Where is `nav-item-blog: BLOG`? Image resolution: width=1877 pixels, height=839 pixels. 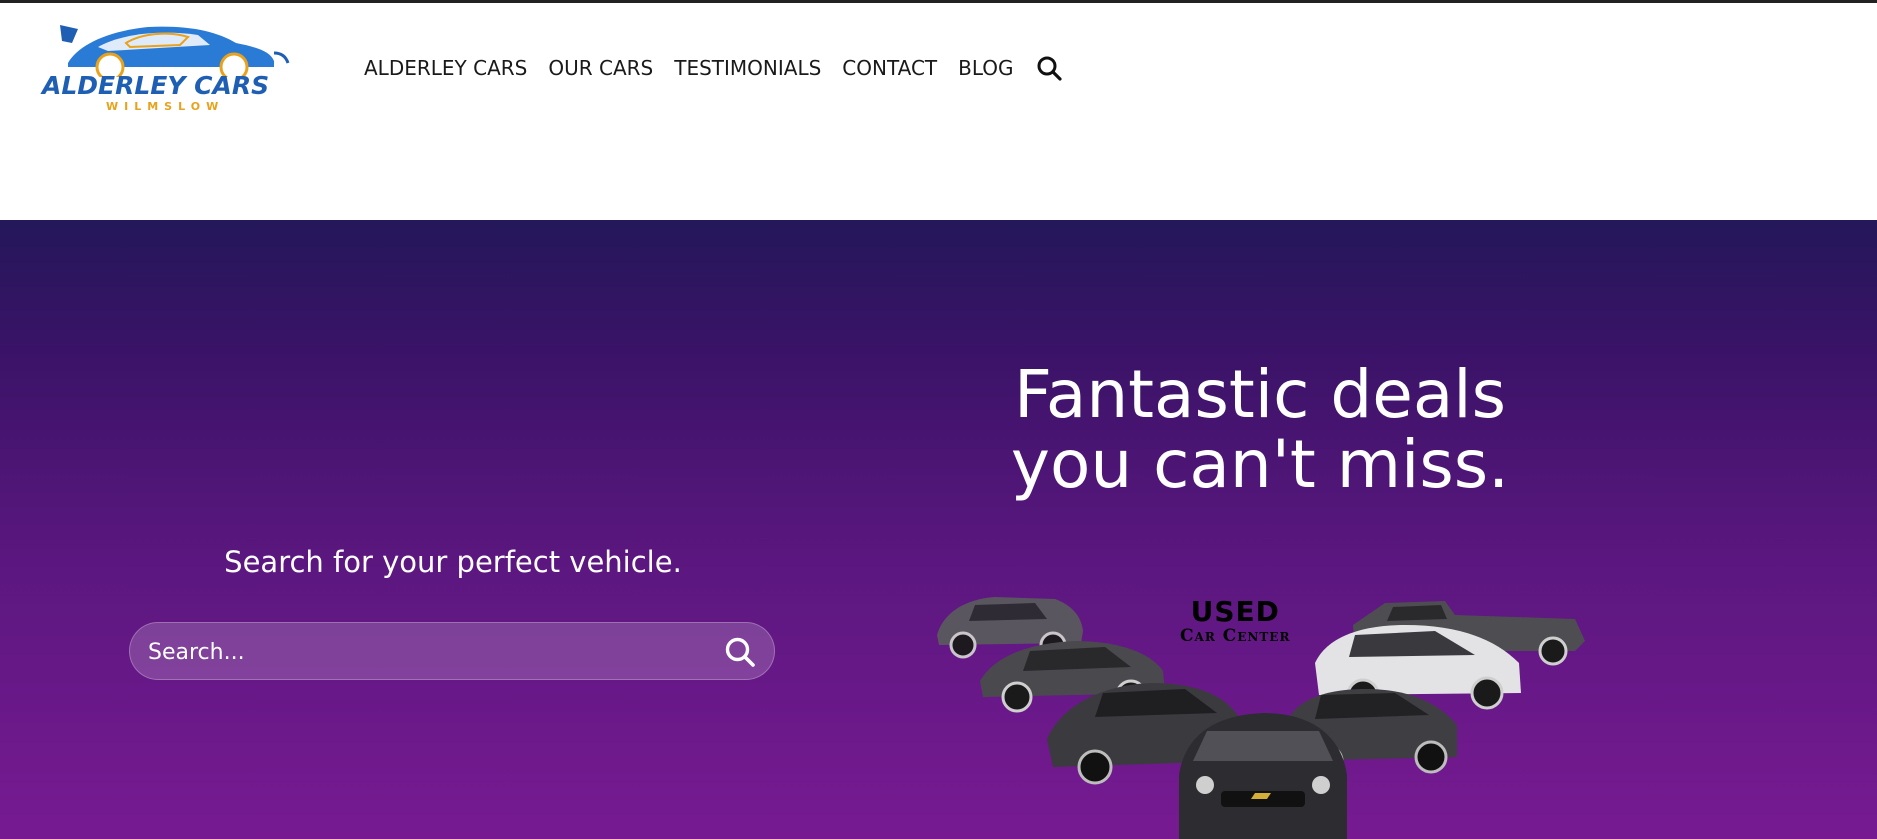
nav-item-blog: BLOG is located at coordinates (985, 68).